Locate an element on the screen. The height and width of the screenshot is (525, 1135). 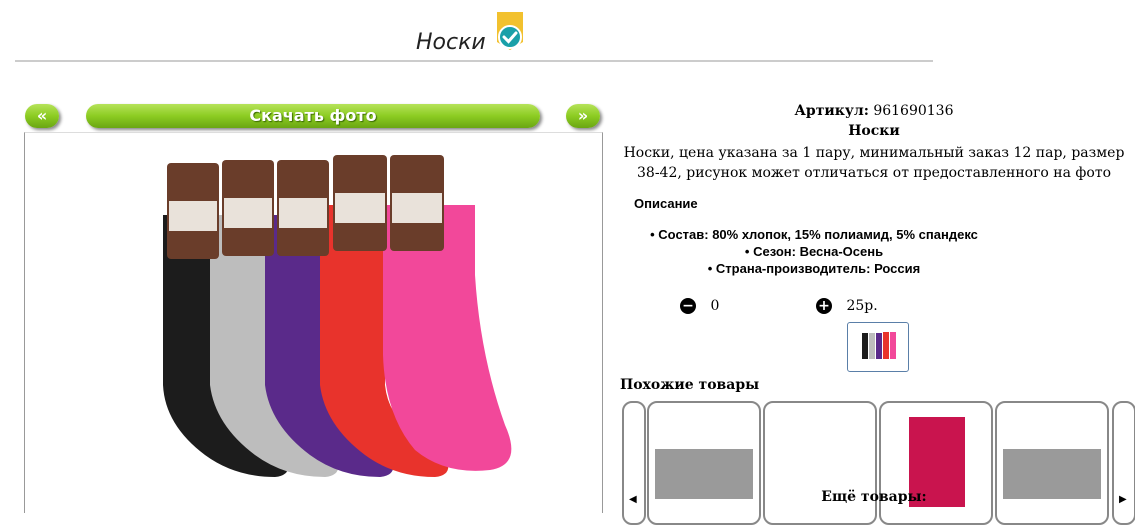
next-photo-button: » is located at coordinates (583, 116).